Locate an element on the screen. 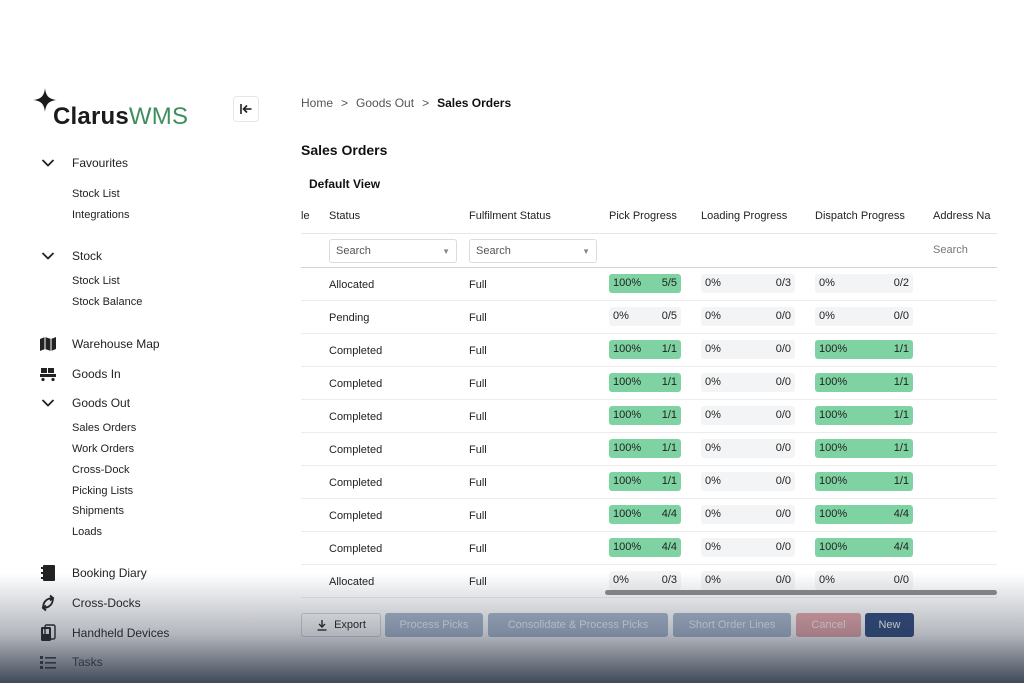  nav-picking-lists: Picking Lists is located at coordinates (102, 491).